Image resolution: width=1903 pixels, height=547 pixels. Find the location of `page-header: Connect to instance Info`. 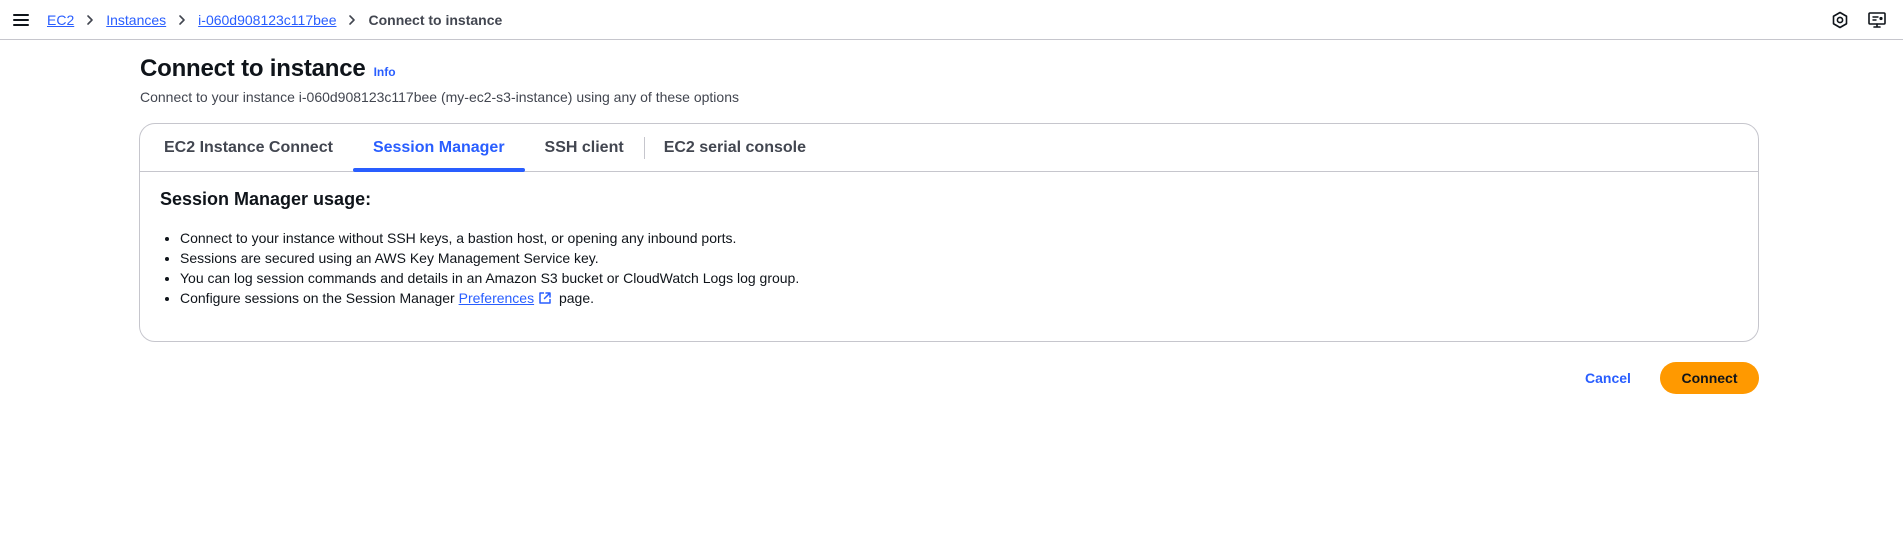

page-header: Connect to instance Info is located at coordinates (268, 69).